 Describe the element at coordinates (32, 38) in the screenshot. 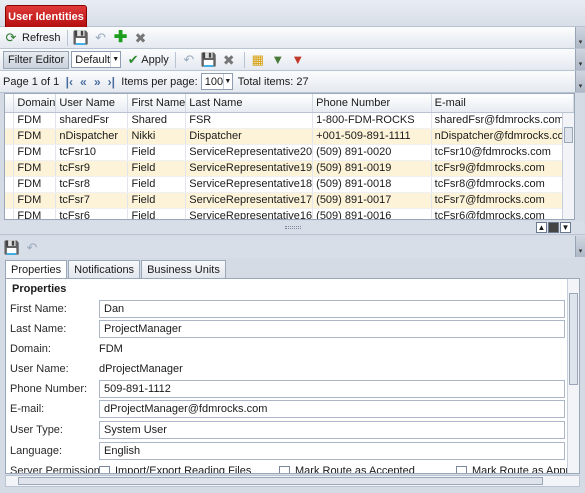

I see `refresh-button: ⟳ Refresh` at that location.